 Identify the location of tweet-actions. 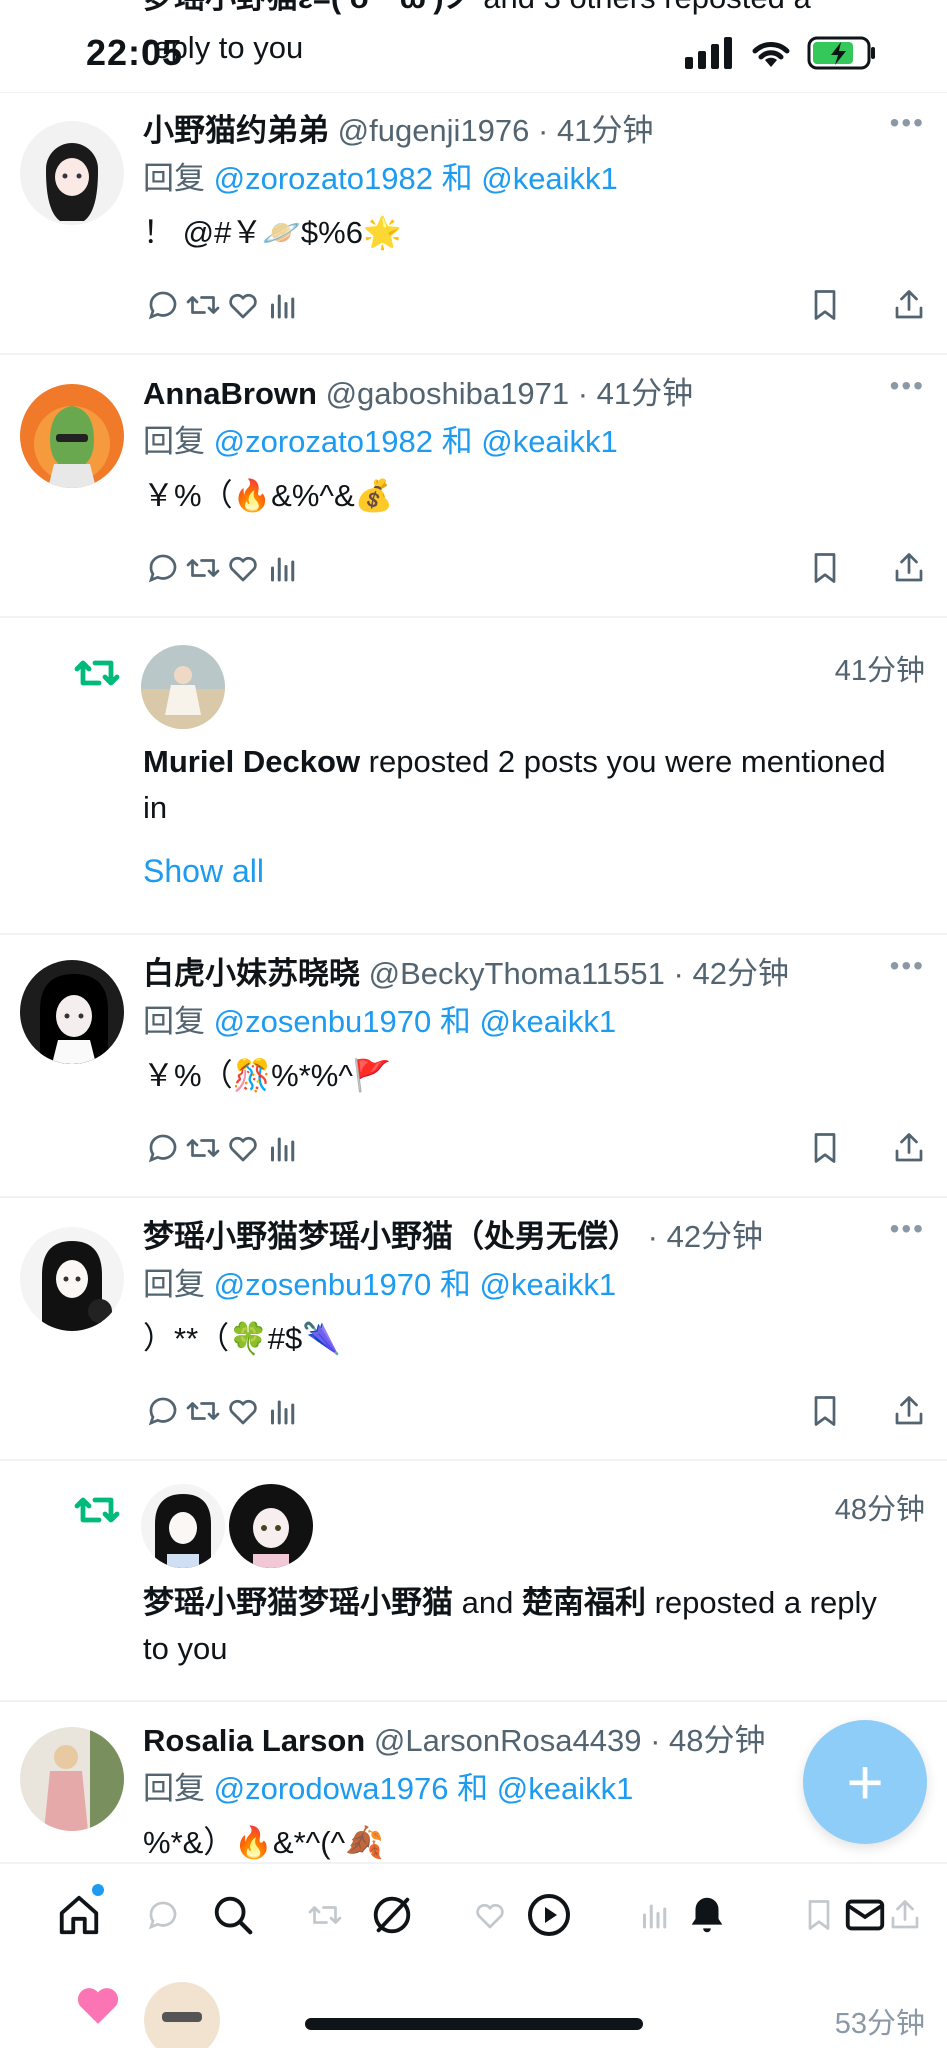
(536, 305).